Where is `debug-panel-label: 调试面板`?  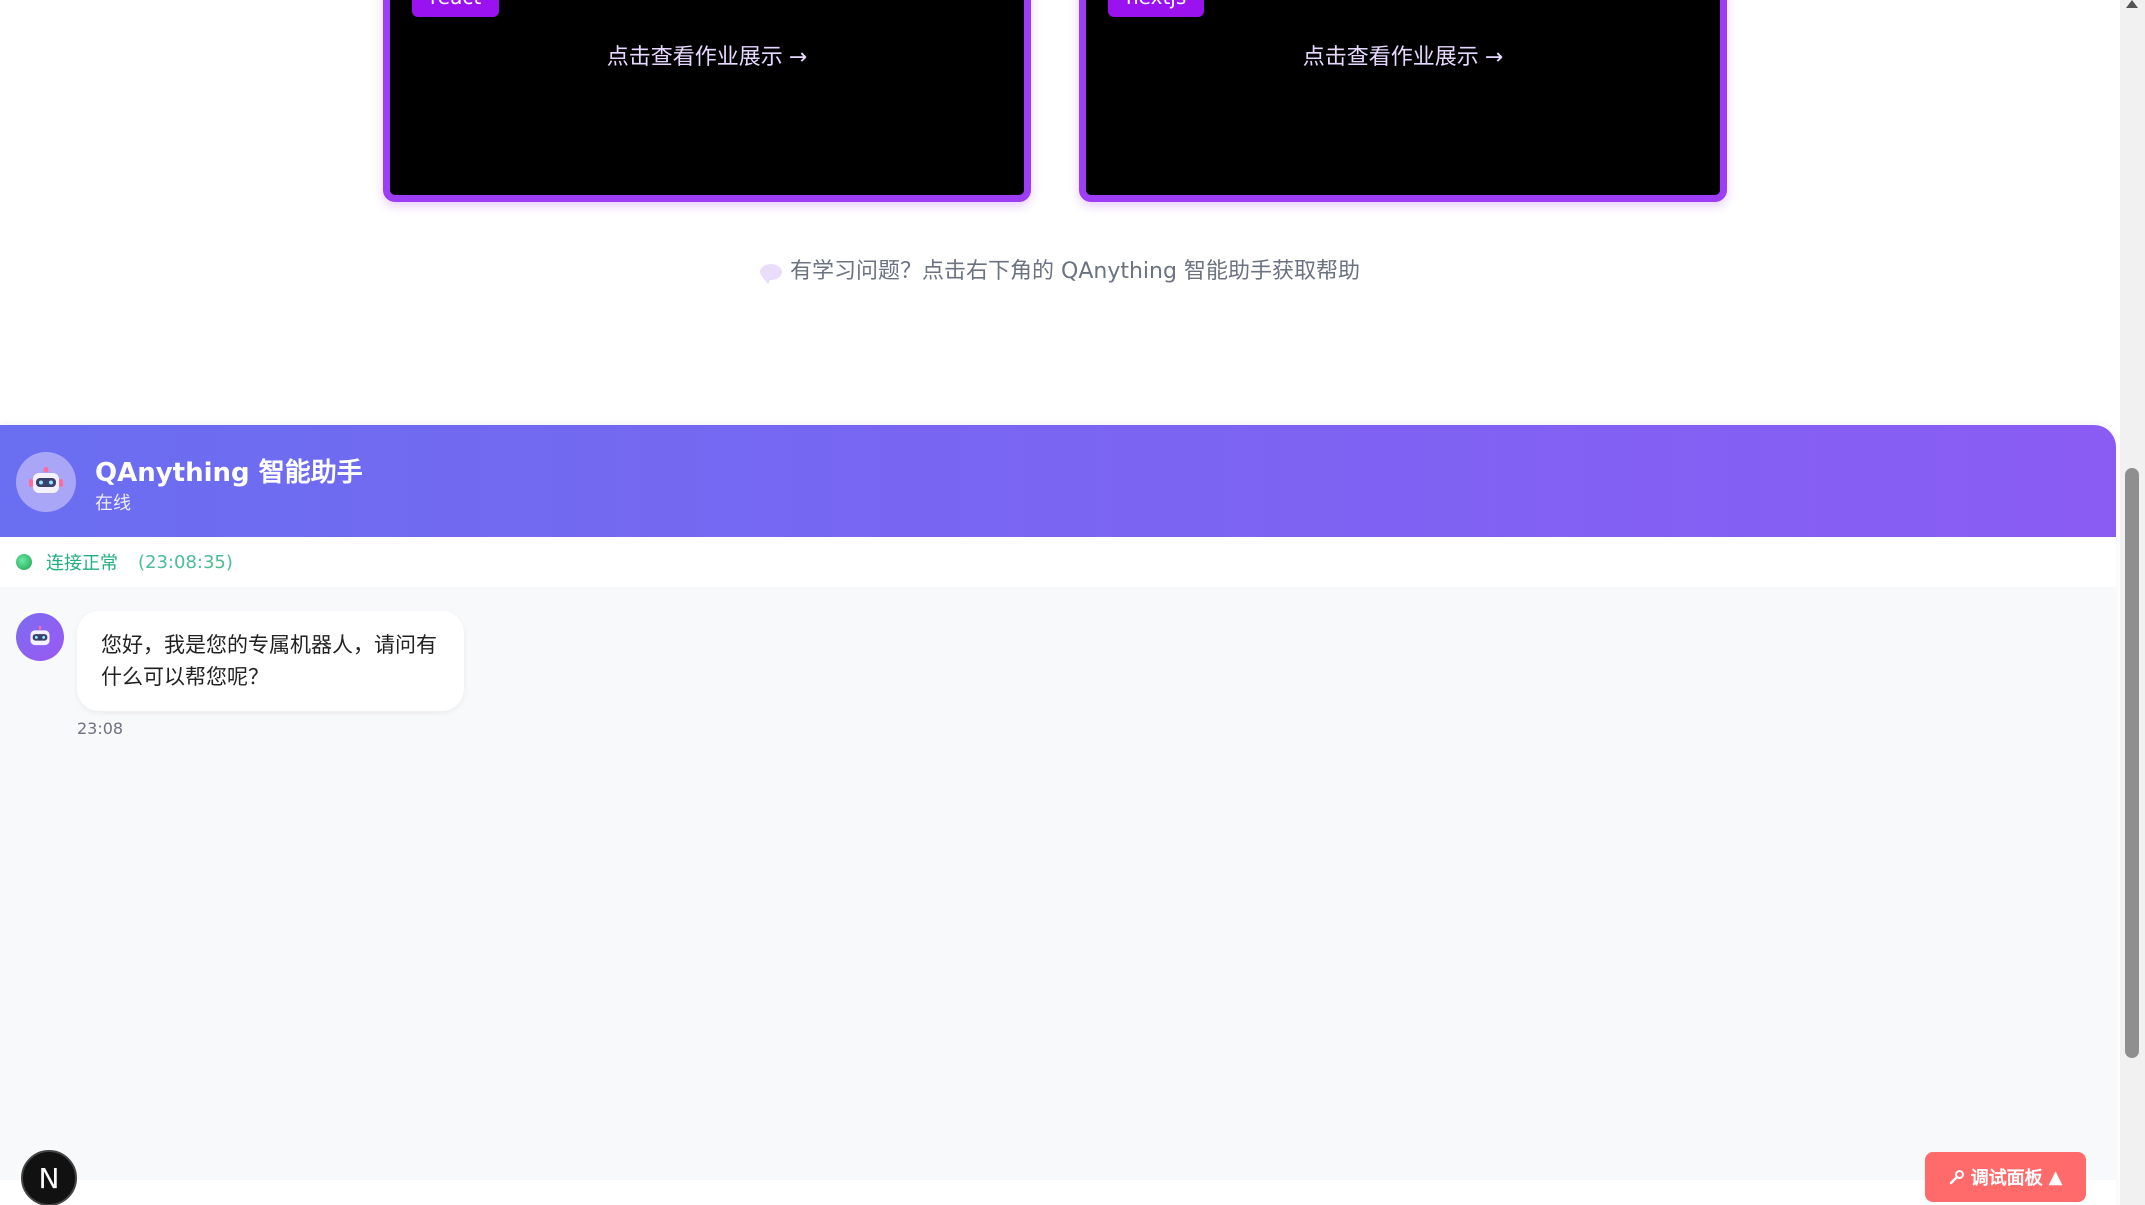 debug-panel-label: 调试面板 is located at coordinates (2006, 1178).